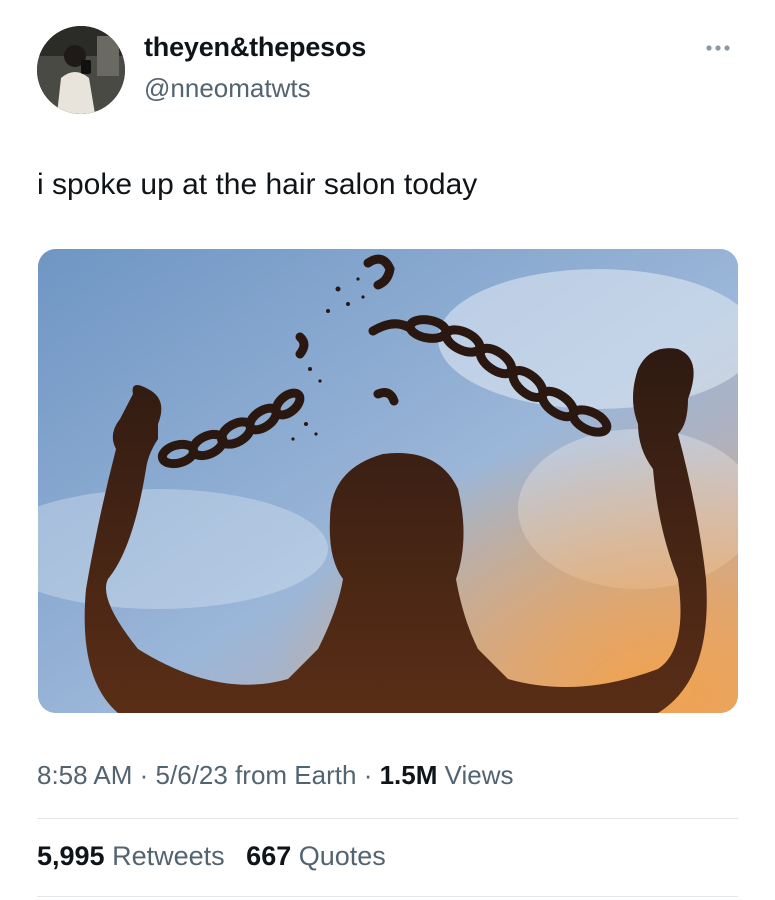  What do you see at coordinates (192, 775) in the screenshot?
I see `tweet-date: 5/6/23` at bounding box center [192, 775].